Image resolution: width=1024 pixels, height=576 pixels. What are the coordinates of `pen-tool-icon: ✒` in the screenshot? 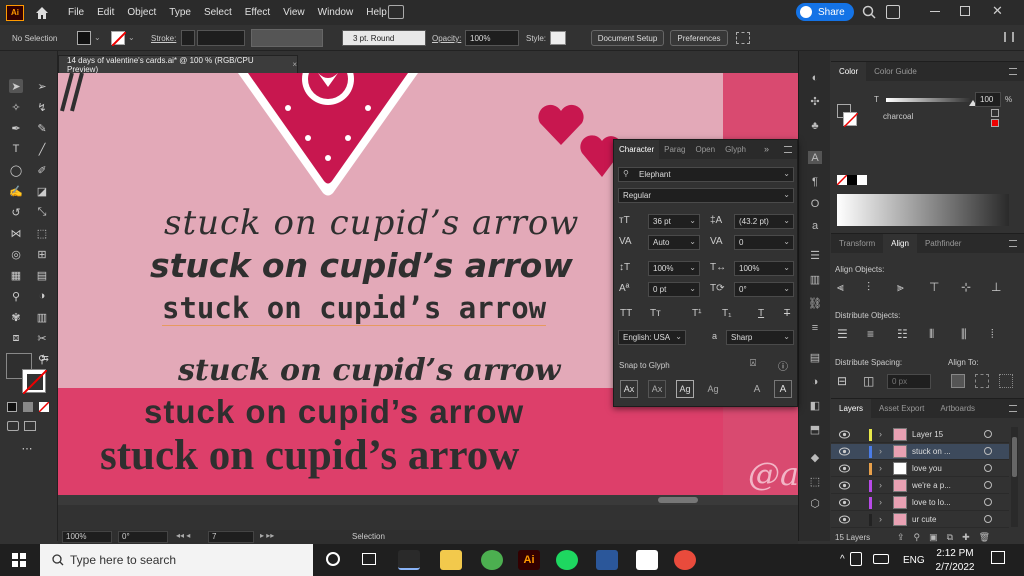 It's located at (16, 128).